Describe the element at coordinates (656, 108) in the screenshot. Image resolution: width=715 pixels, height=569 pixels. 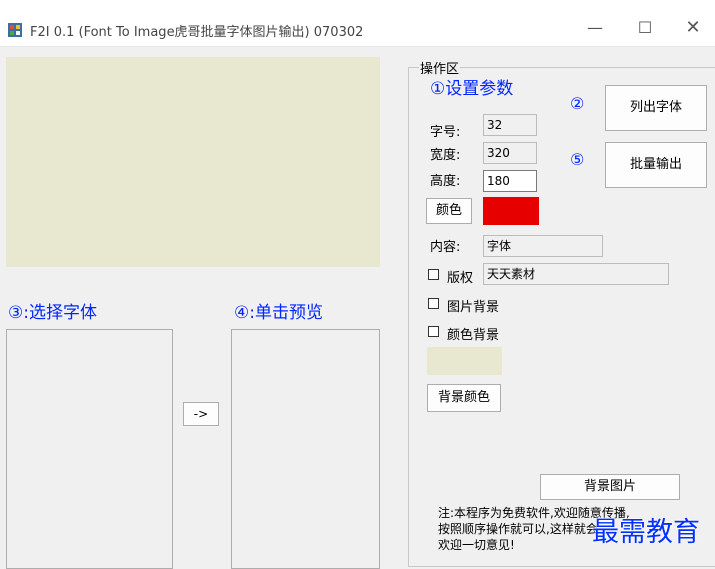
I see `list-fonts-button: 列出字体` at that location.